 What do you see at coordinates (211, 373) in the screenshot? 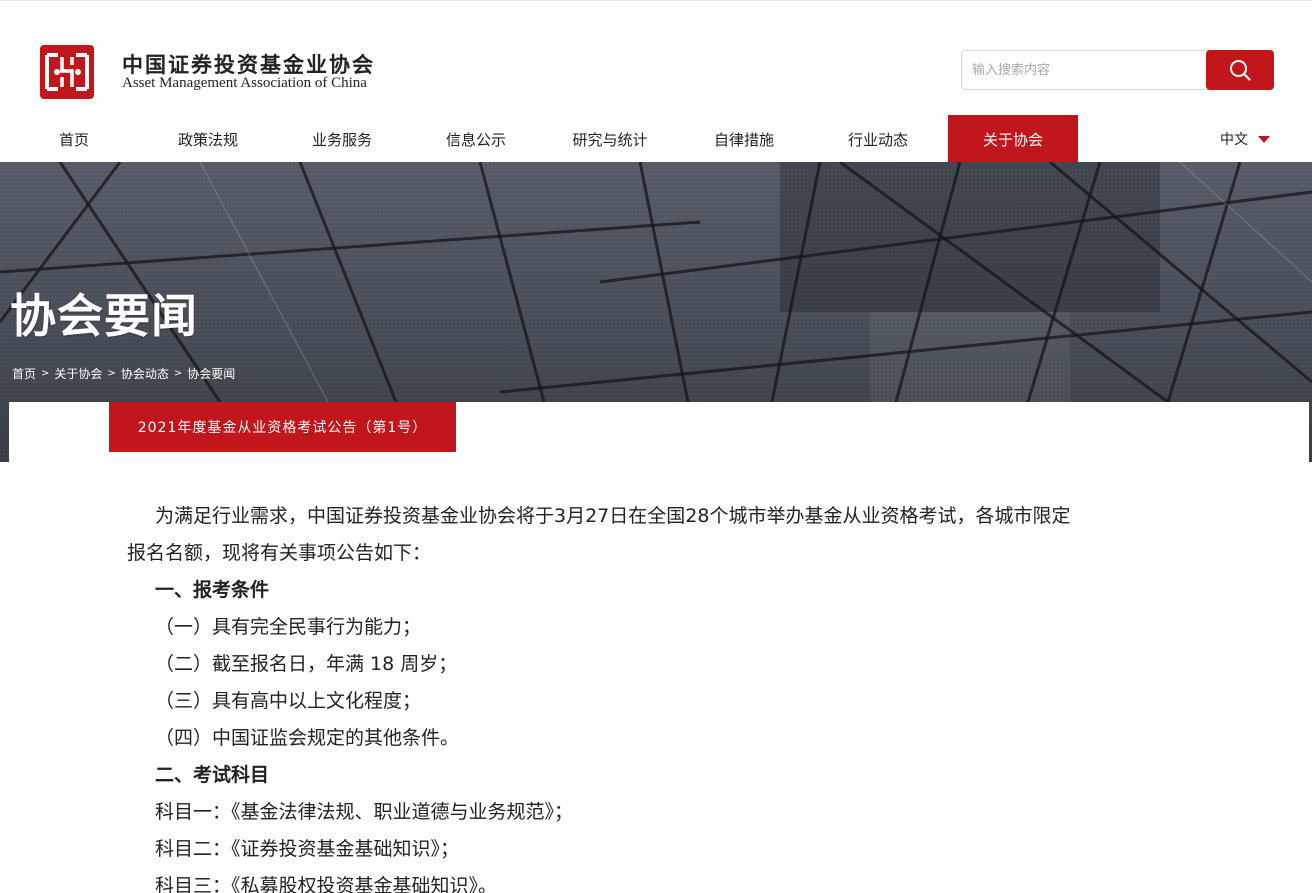
I see `breadcrumb-current: 协会要闻` at bounding box center [211, 373].